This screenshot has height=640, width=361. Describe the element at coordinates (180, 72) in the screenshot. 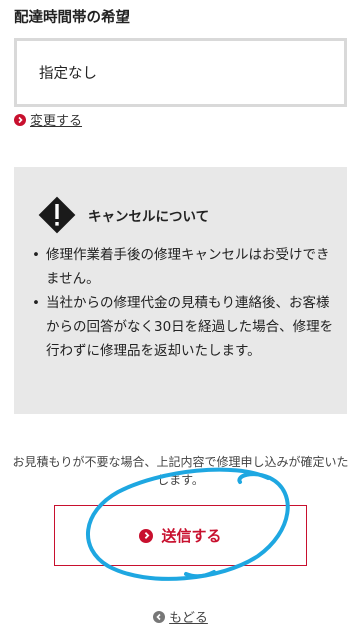

I see `delivery-time-value-box: 指定なし` at that location.